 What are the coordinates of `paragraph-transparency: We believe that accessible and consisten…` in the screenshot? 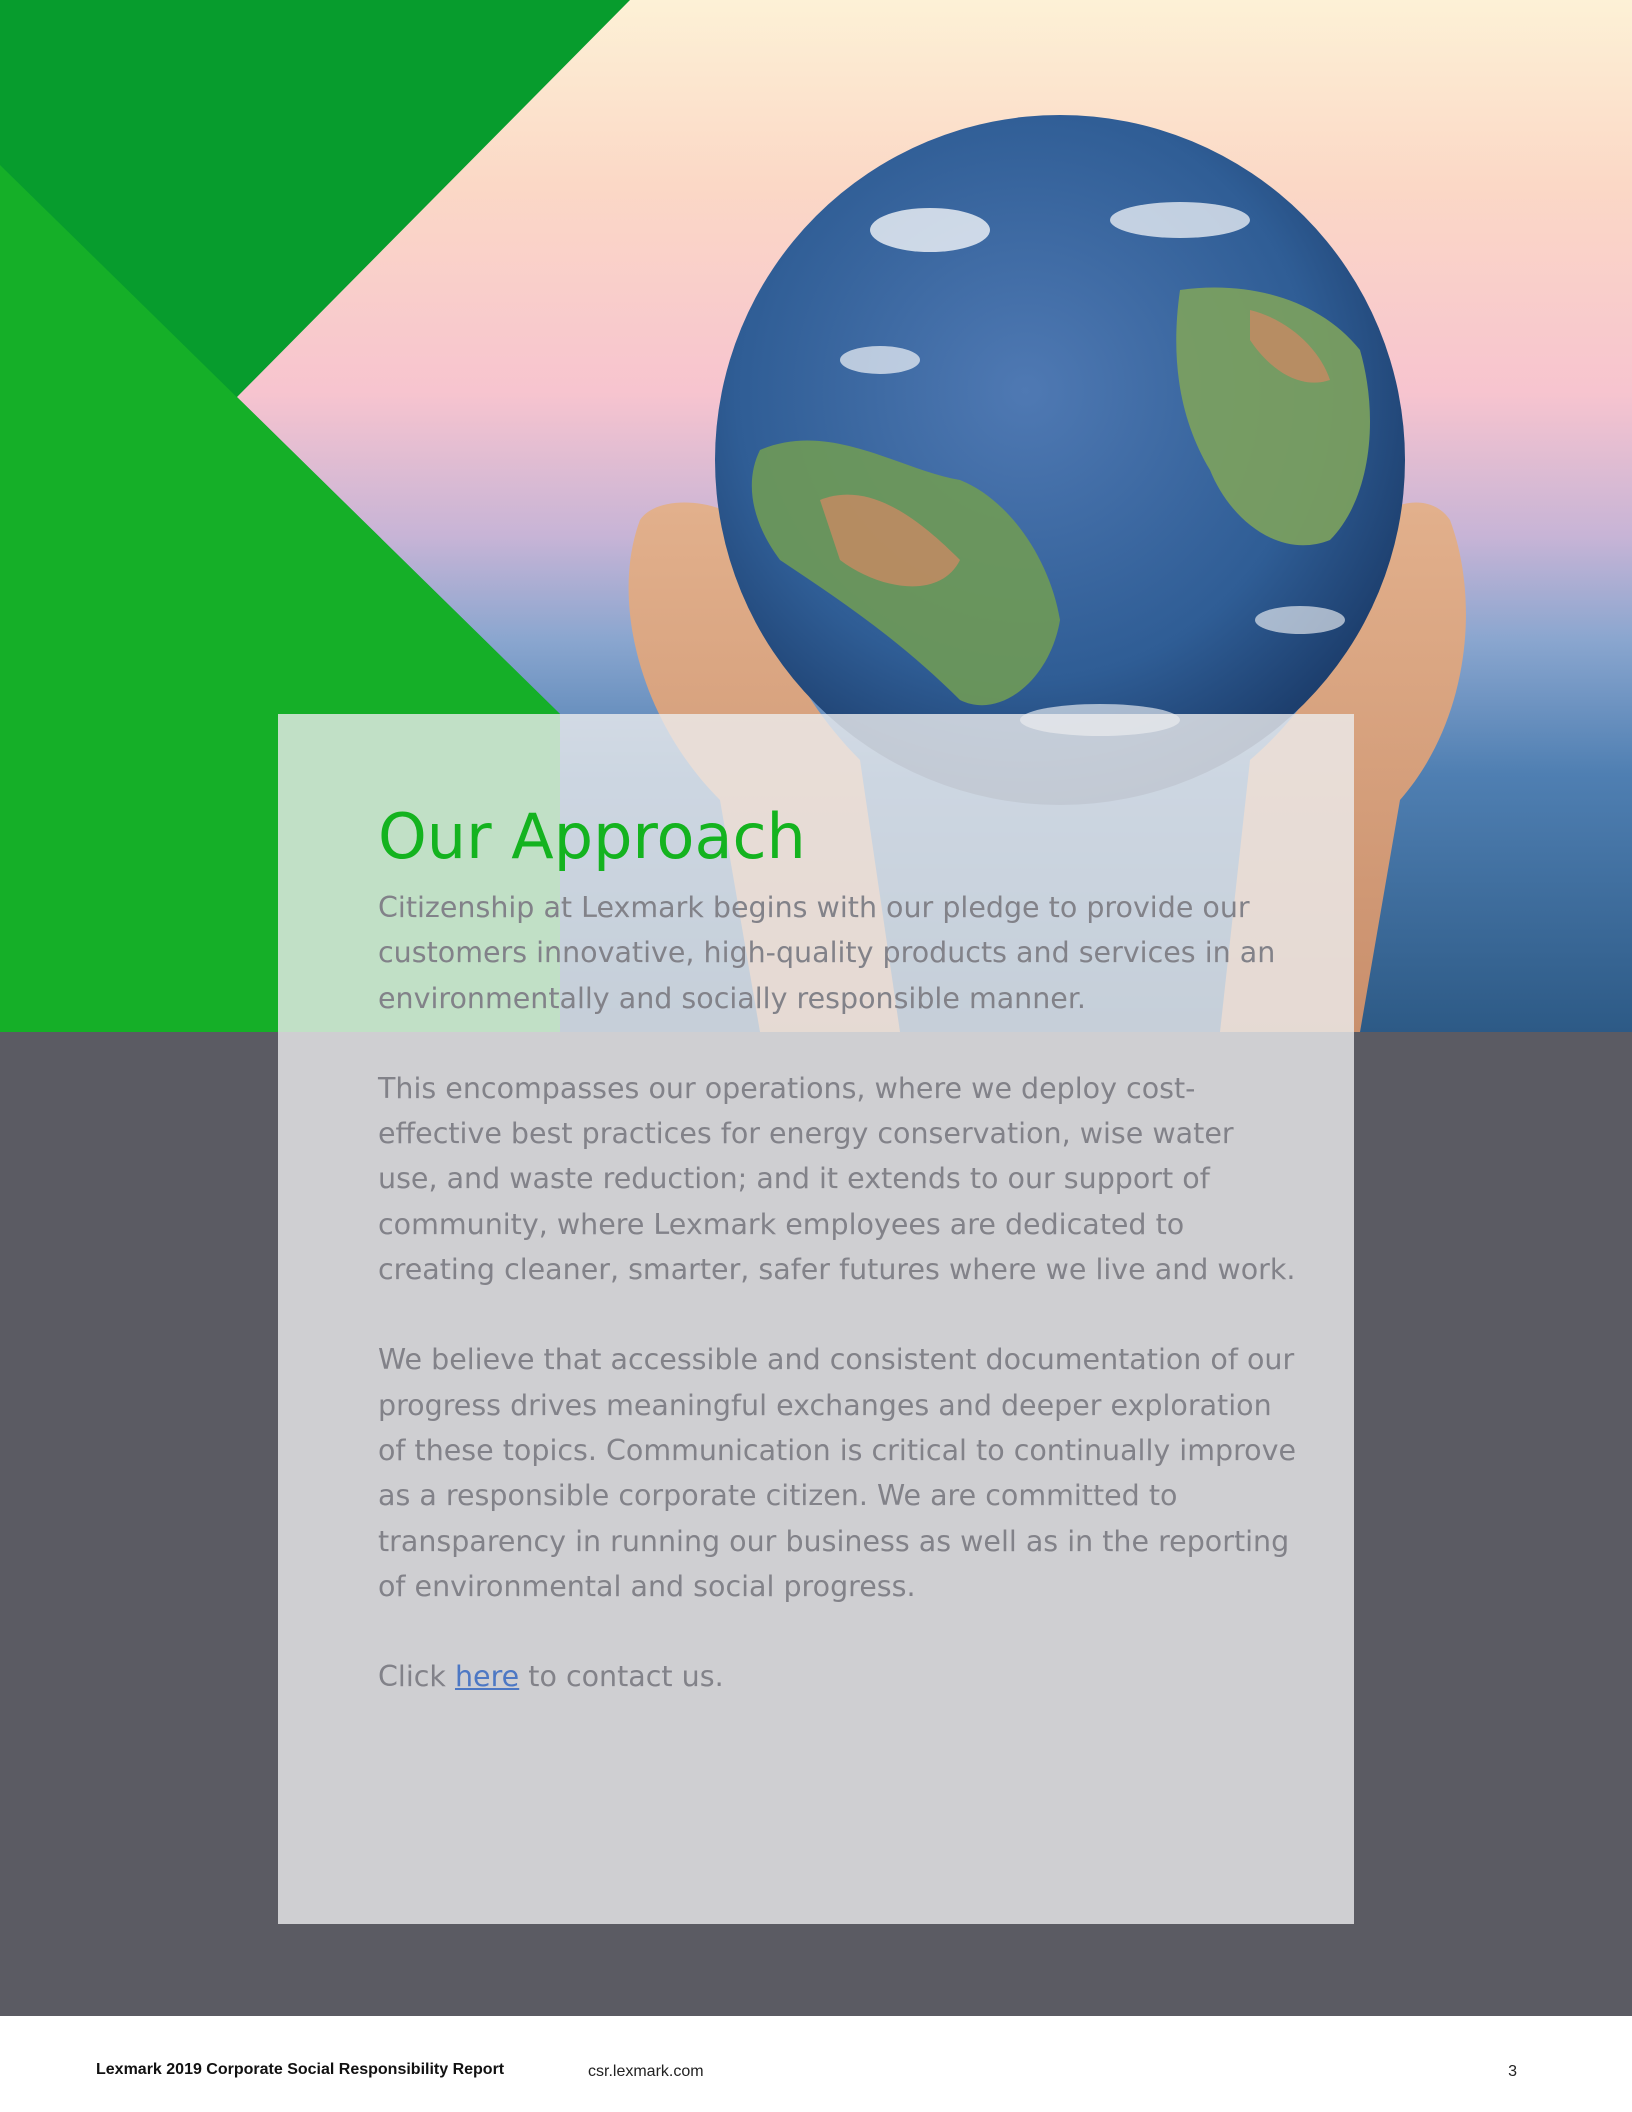 It's located at (837, 1473).